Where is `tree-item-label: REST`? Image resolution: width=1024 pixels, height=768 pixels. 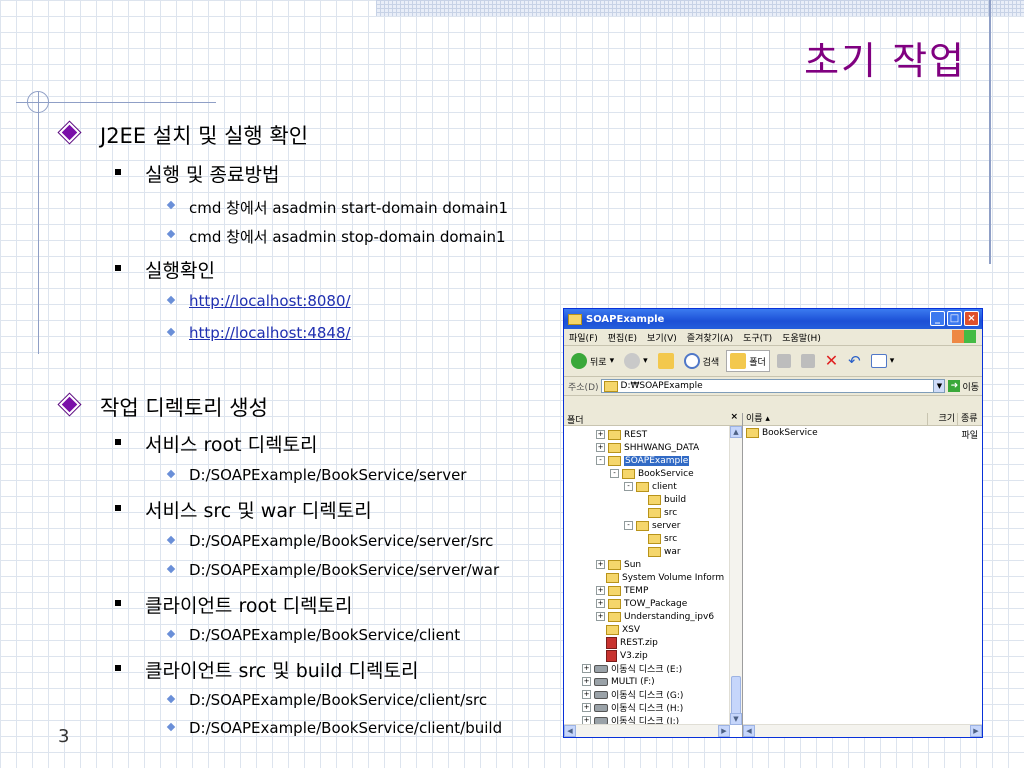
tree-item-label: REST is located at coordinates (636, 434).